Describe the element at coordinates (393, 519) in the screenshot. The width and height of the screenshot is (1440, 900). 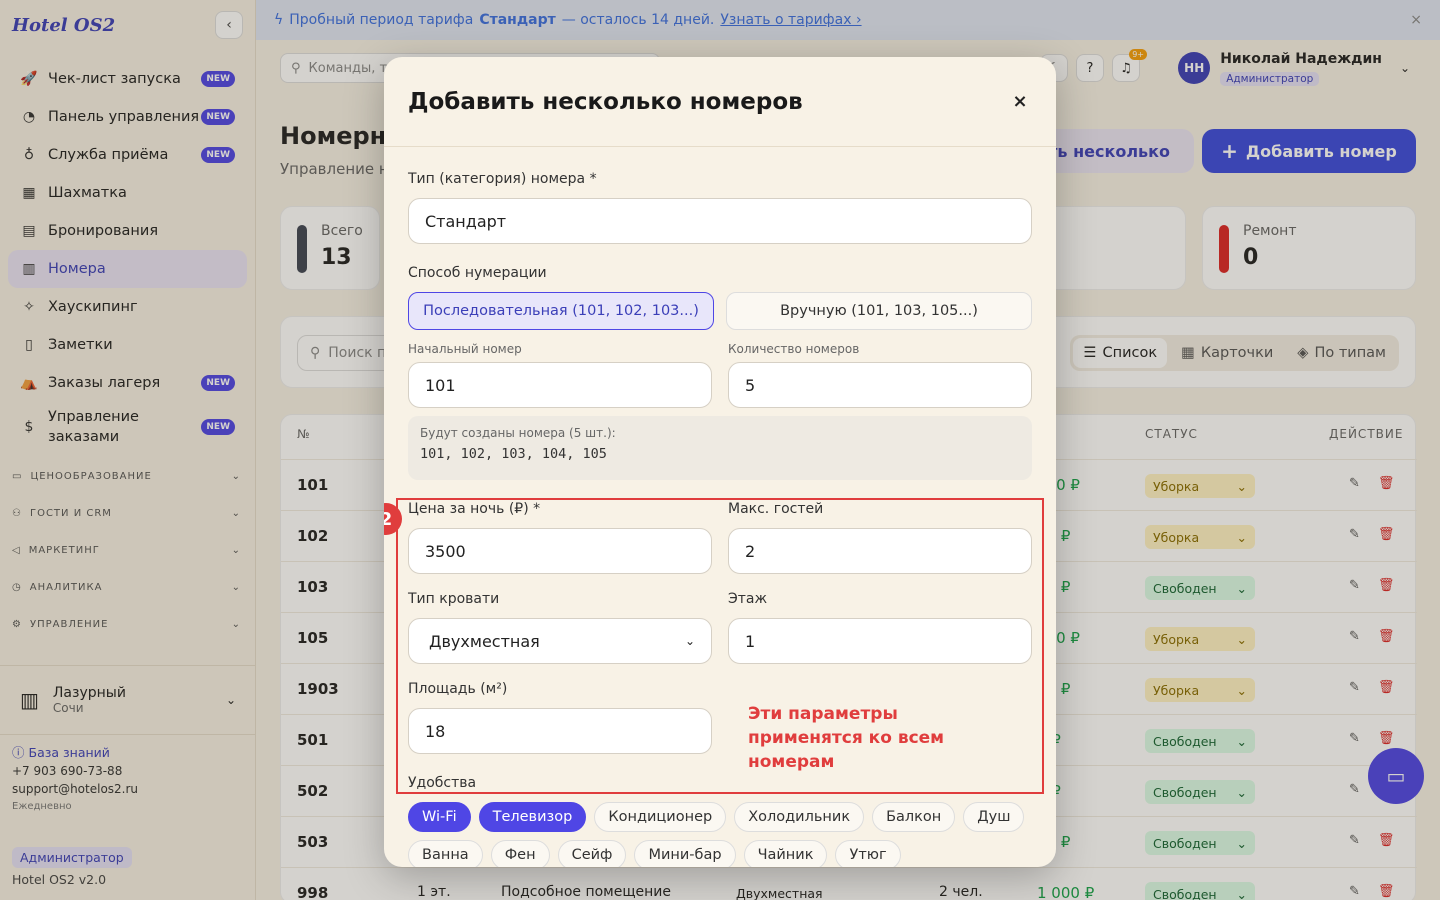
I see `step-marker: 2` at that location.